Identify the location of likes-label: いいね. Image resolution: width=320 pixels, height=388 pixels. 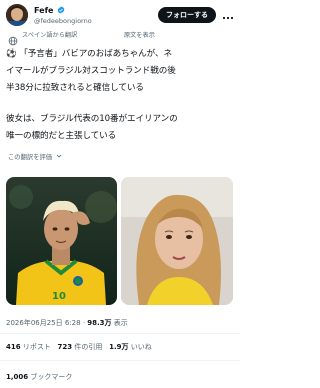
(141, 347).